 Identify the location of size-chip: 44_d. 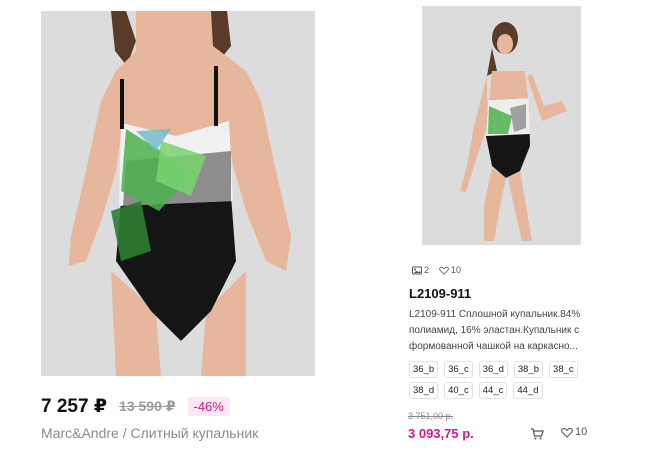
(528, 390).